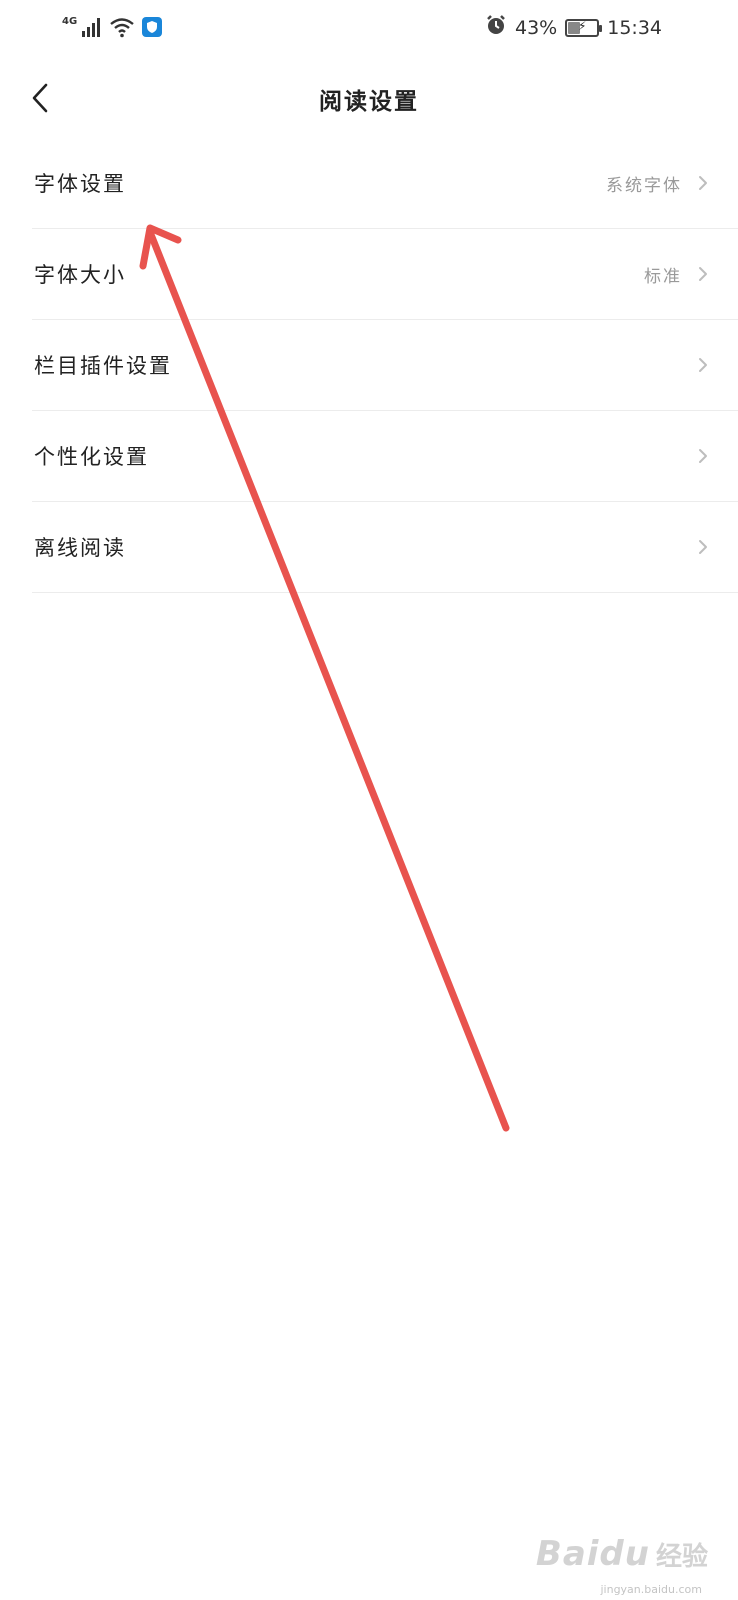  What do you see at coordinates (92, 29) in the screenshot?
I see `signal-icon` at bounding box center [92, 29].